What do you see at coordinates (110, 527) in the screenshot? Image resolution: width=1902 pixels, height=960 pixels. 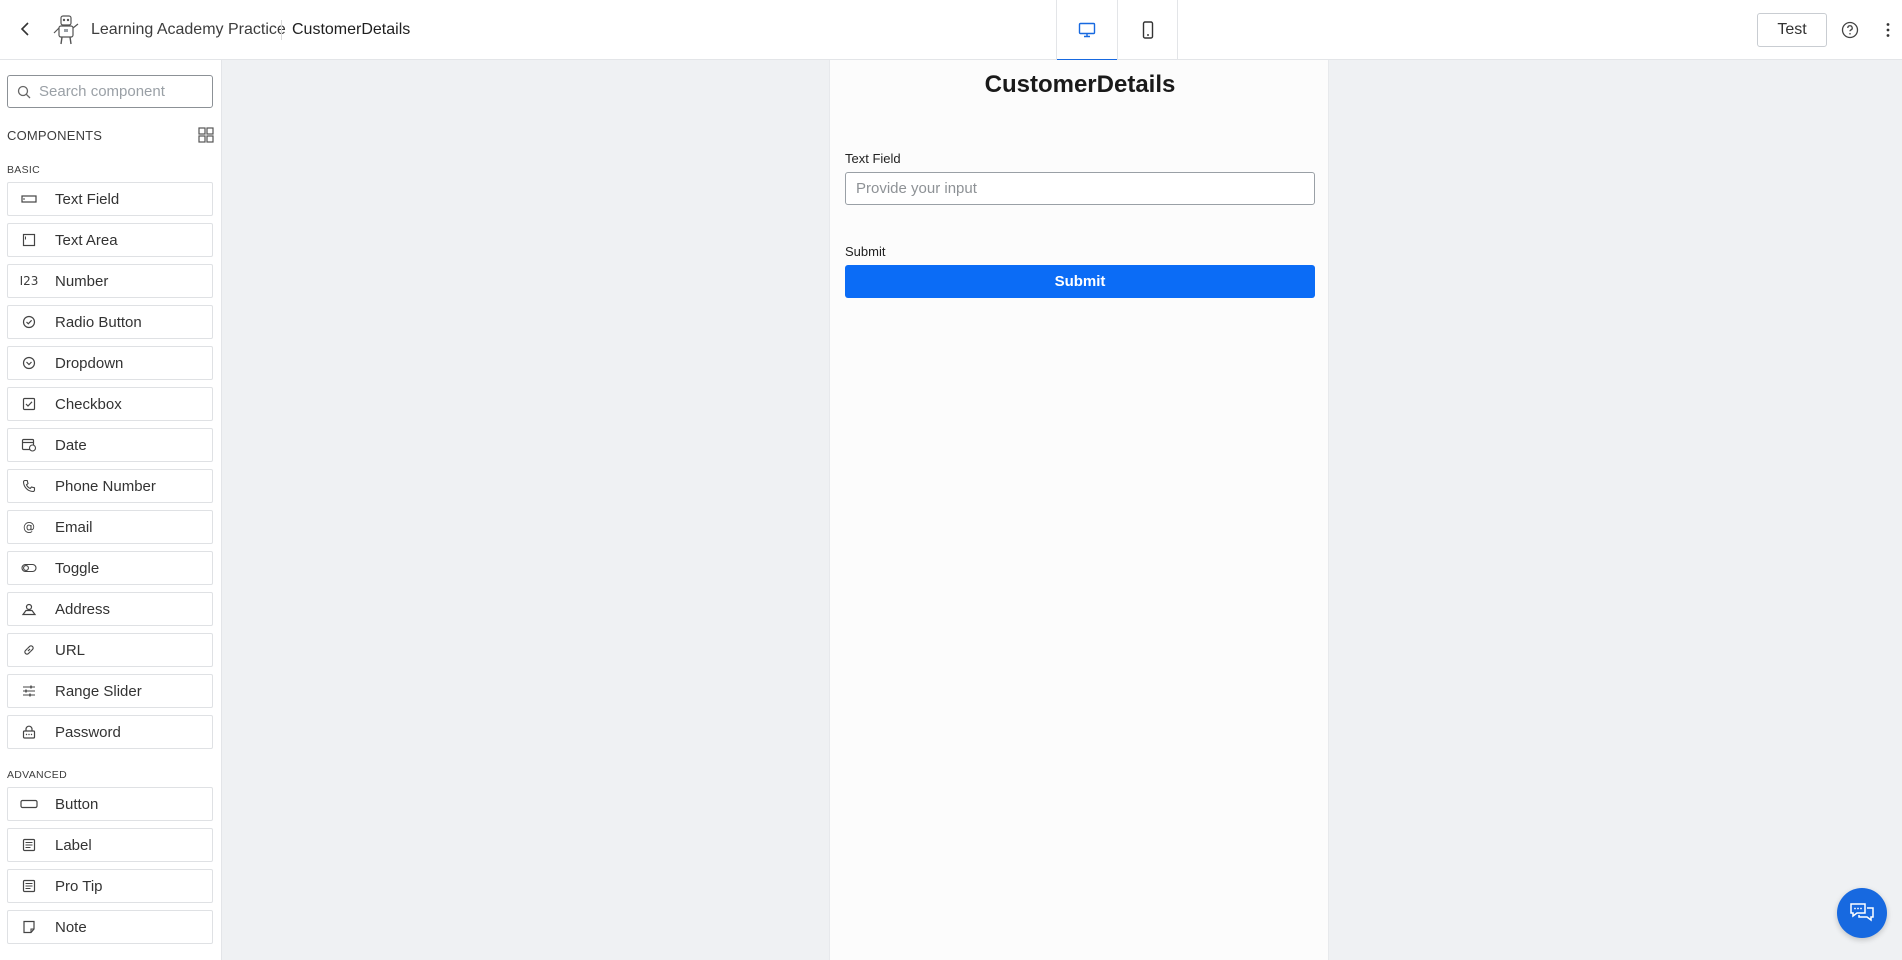 I see `component-email: @ Email` at bounding box center [110, 527].